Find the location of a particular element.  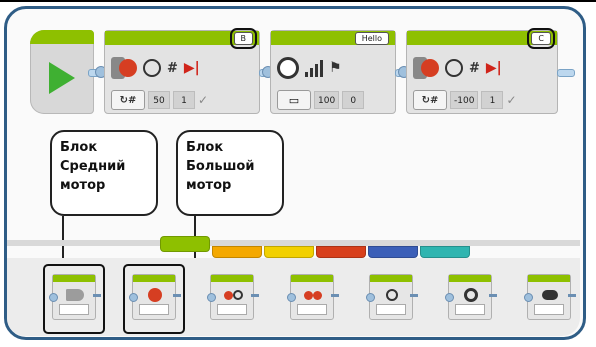

callout-line: Большой is located at coordinates (220, 166).